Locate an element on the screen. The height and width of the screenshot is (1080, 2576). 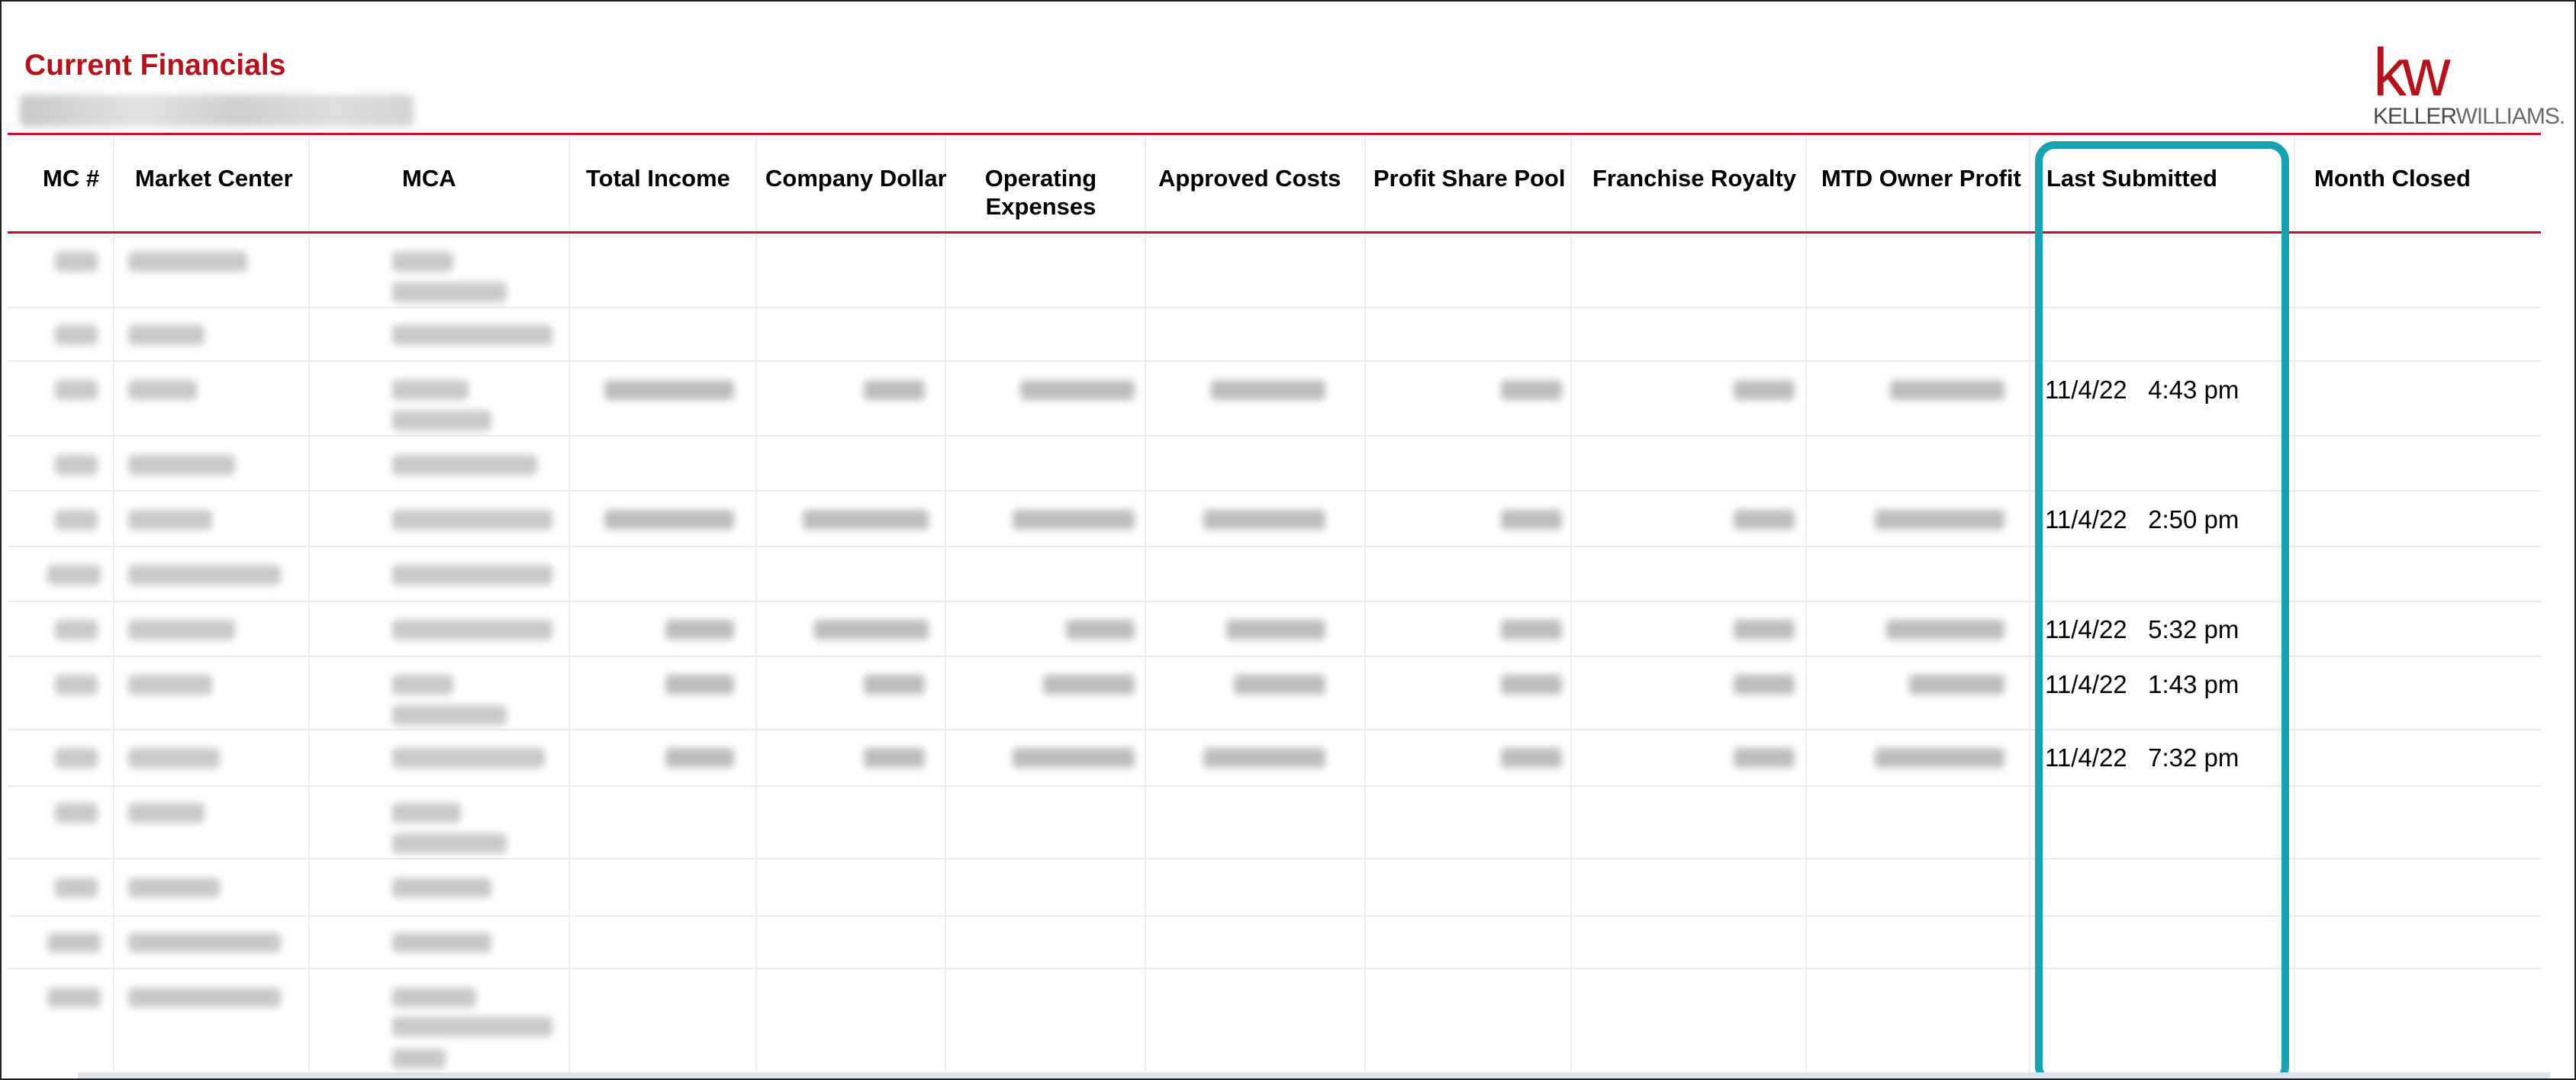
logo-wordmark: KELLERWILLIAMS. is located at coordinates (2469, 117).